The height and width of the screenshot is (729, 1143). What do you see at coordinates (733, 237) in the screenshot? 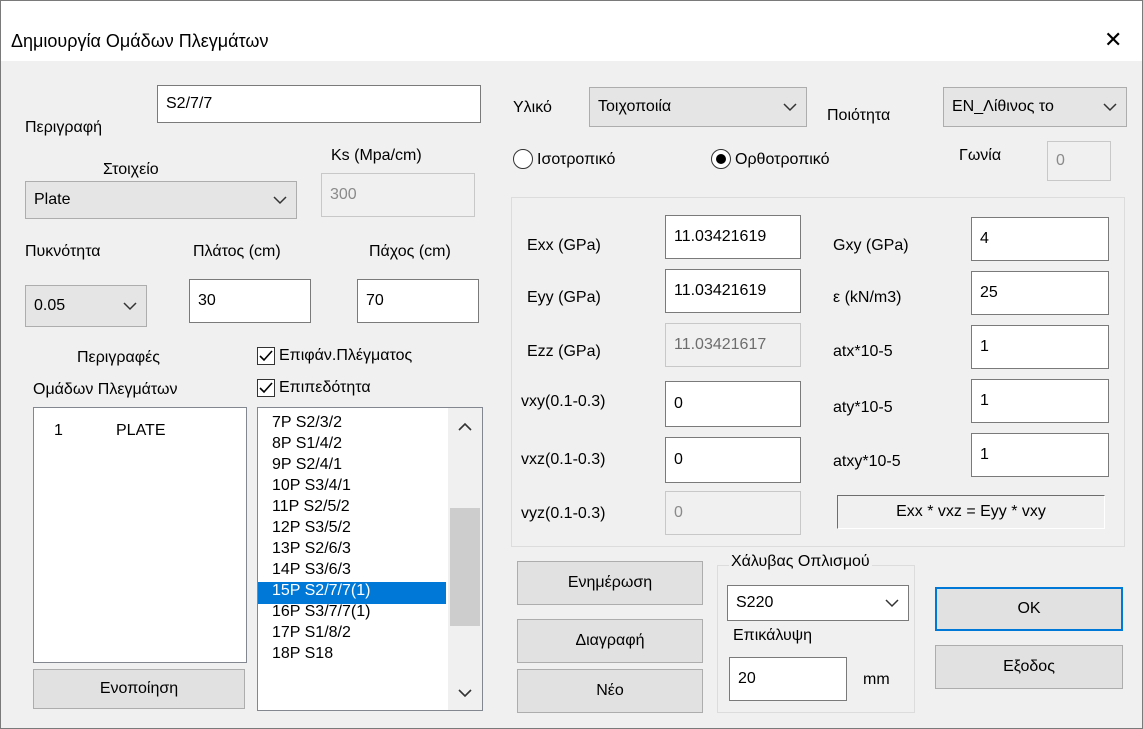
I see `exx-input: 11.03421619` at bounding box center [733, 237].